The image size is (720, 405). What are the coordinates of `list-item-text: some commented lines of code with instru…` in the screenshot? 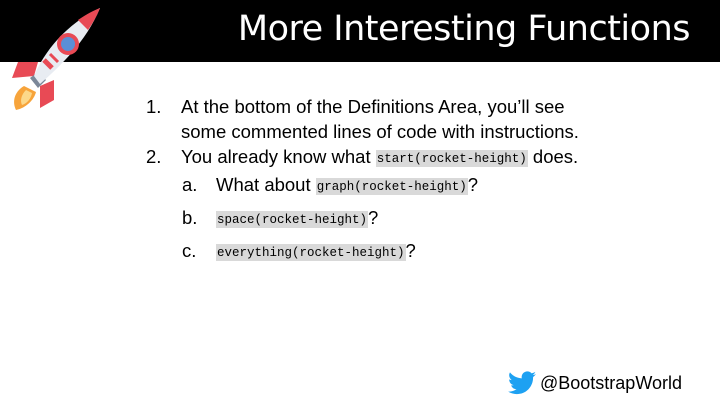 It's located at (380, 131).